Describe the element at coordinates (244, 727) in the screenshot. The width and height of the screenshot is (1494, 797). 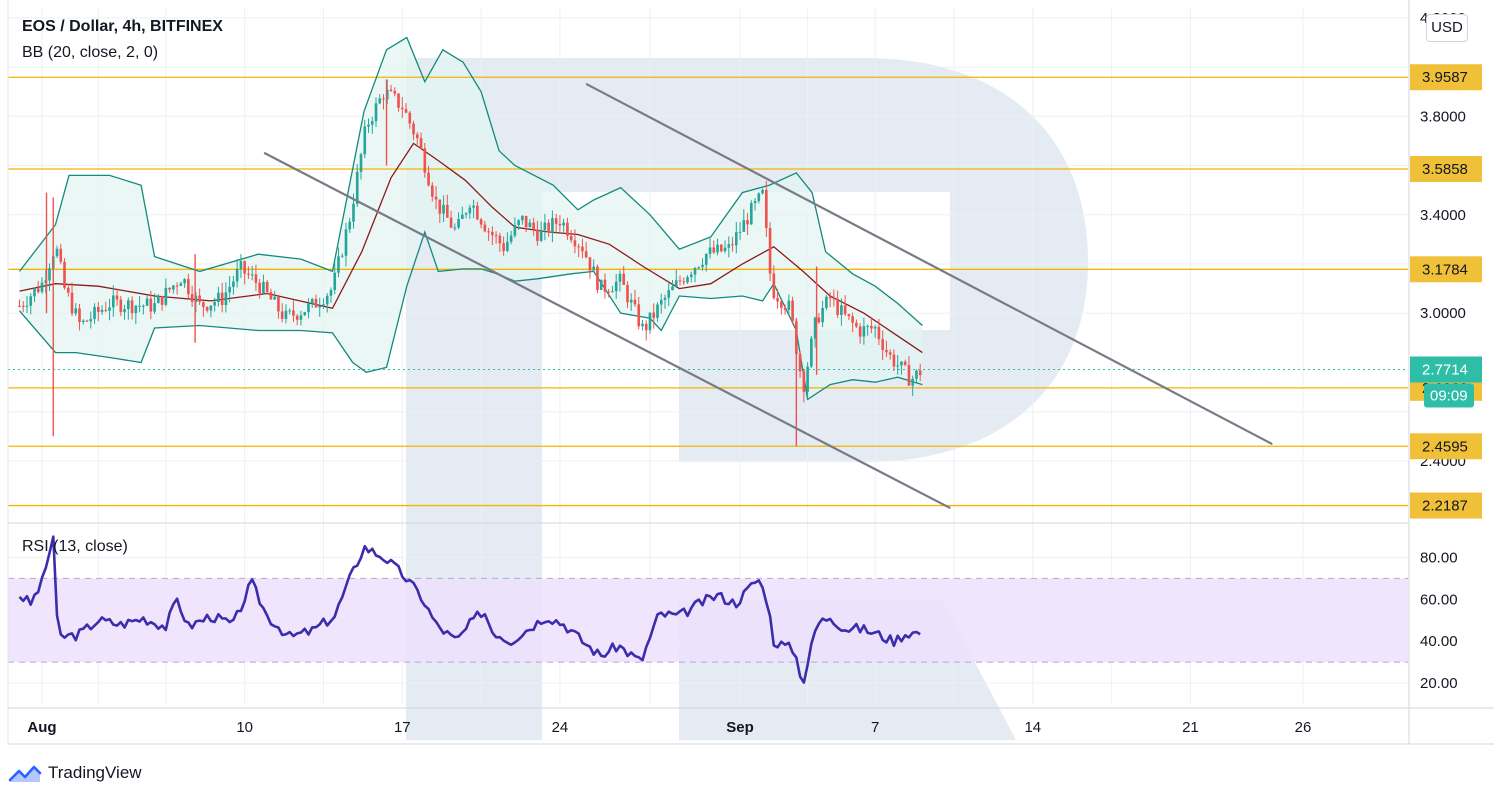
I see `time-tick-label: 10` at that location.